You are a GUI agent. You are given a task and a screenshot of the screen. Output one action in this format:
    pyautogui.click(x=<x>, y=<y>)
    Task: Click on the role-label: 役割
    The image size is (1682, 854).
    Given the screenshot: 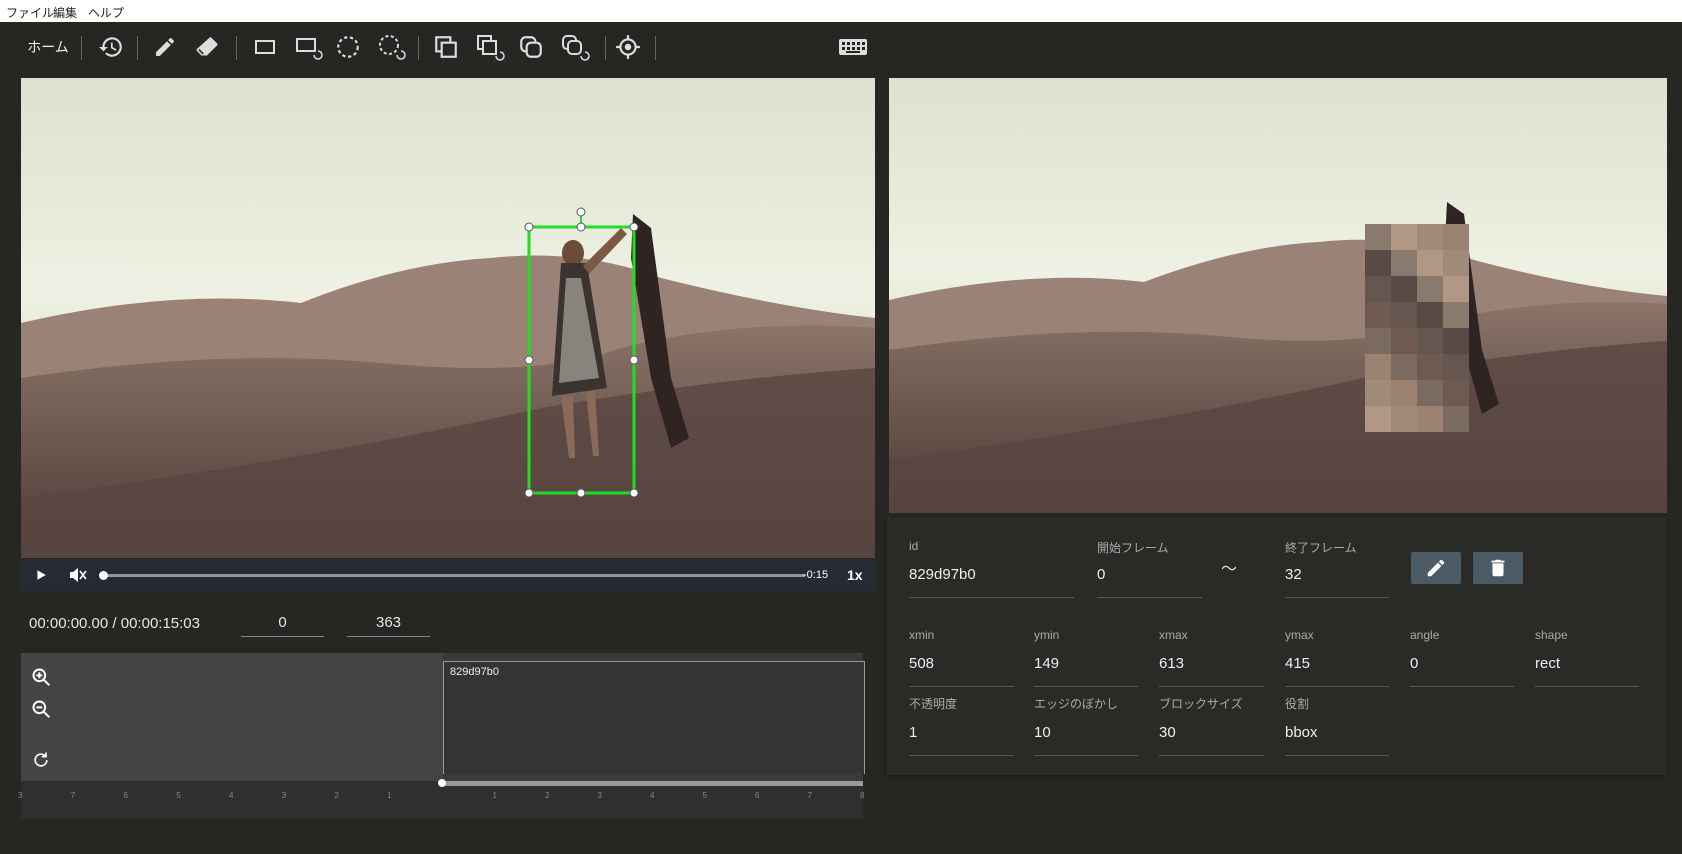 What is the action you would take?
    pyautogui.click(x=1297, y=704)
    